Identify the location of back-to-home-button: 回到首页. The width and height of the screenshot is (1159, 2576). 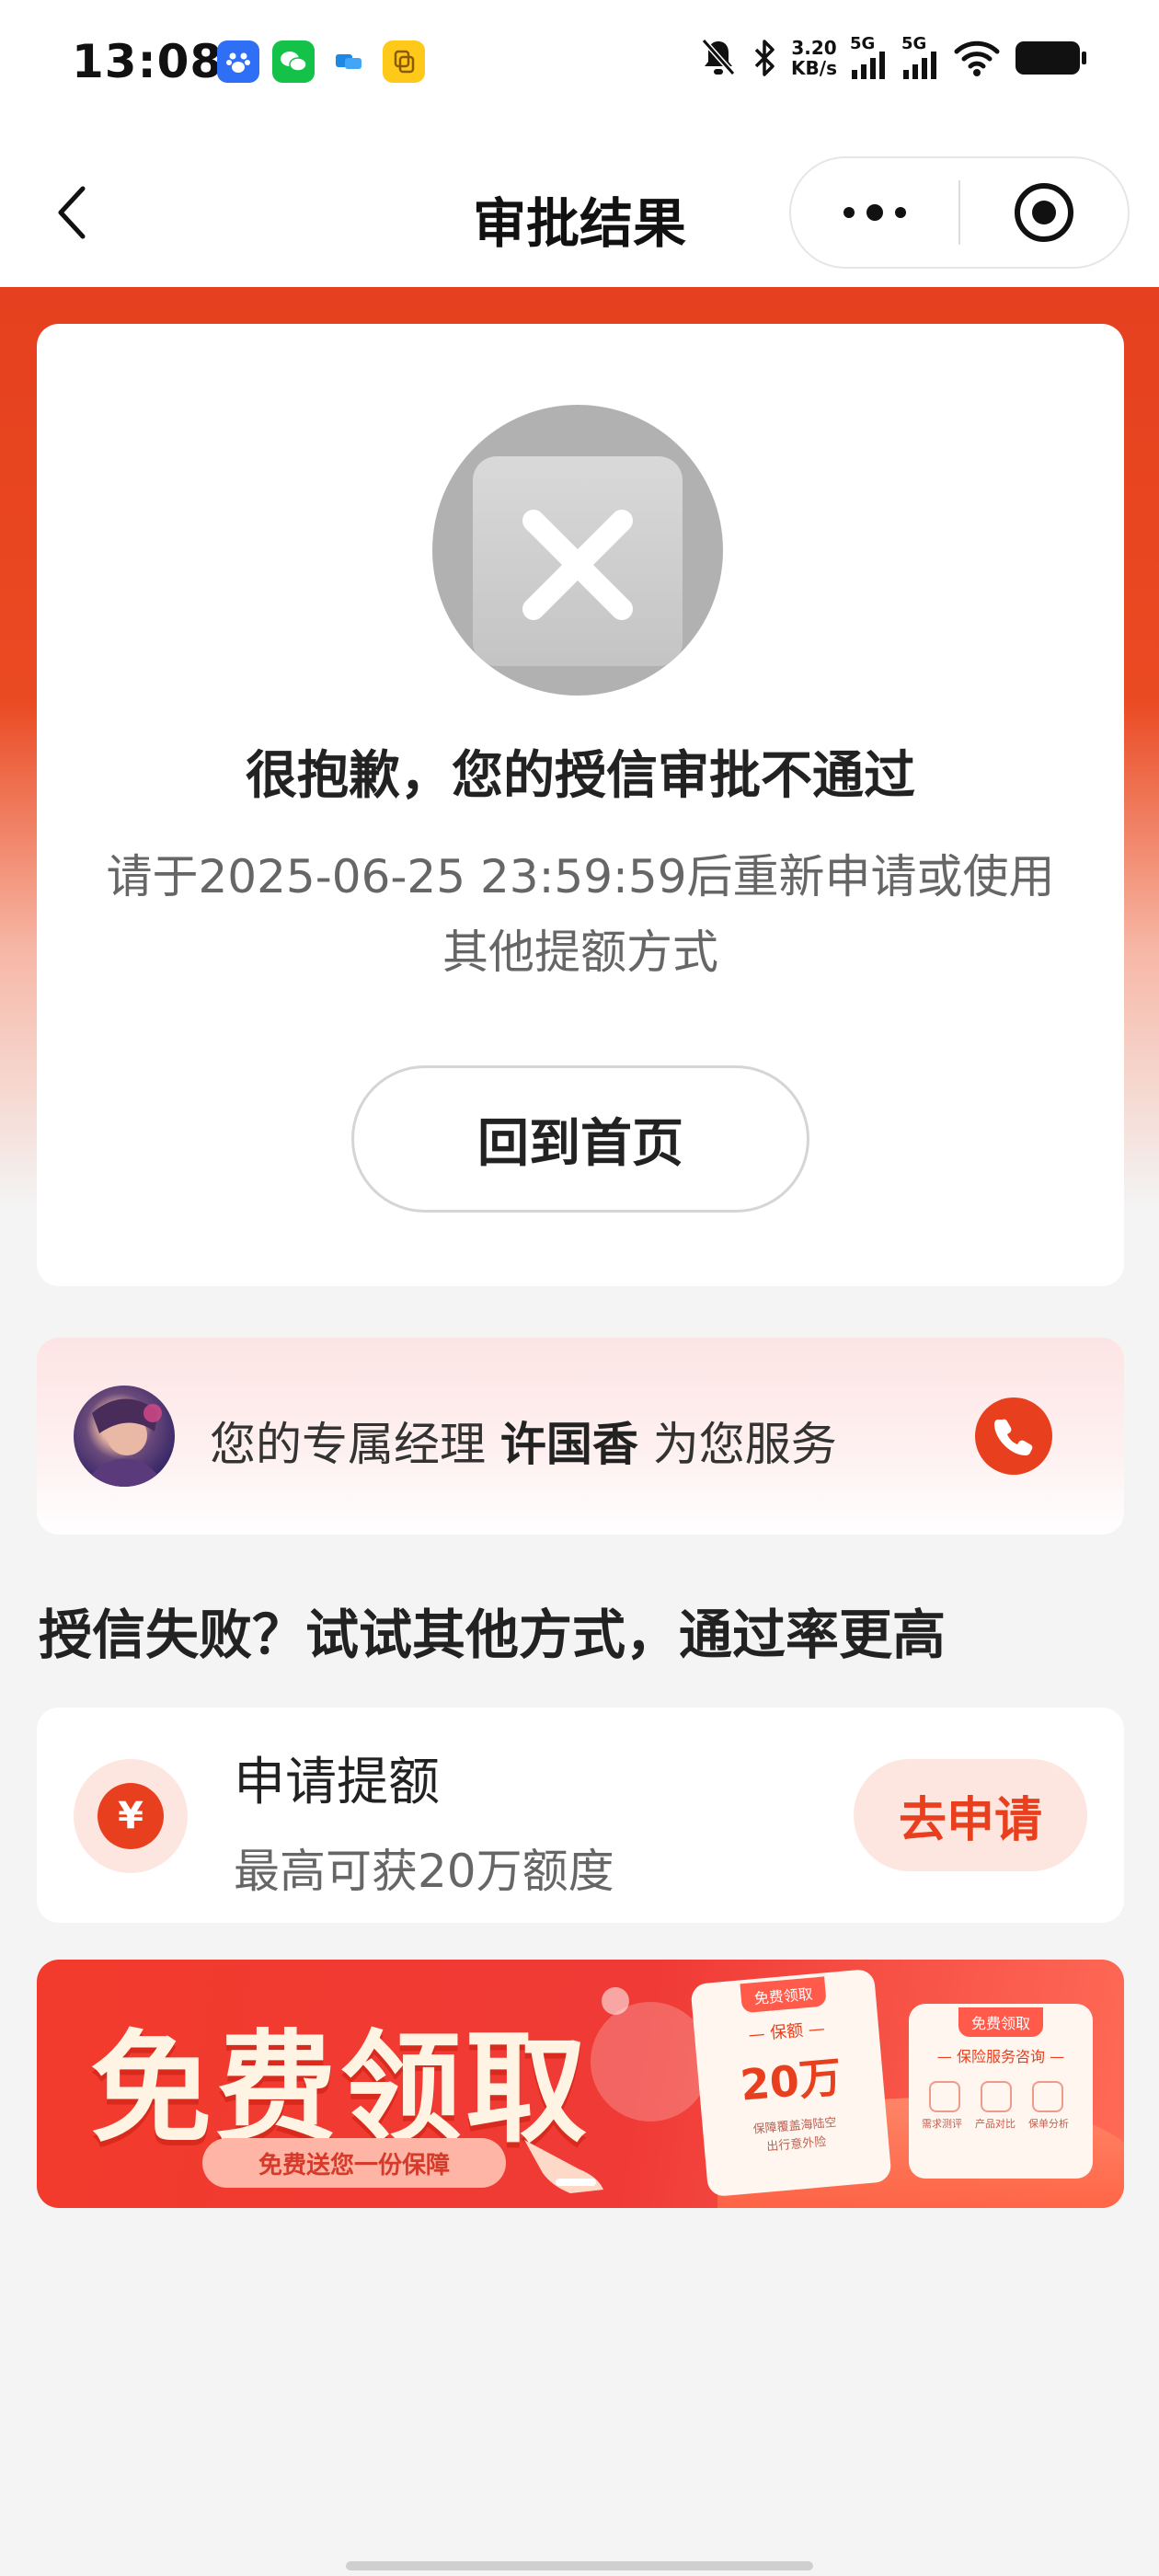
(580, 1139).